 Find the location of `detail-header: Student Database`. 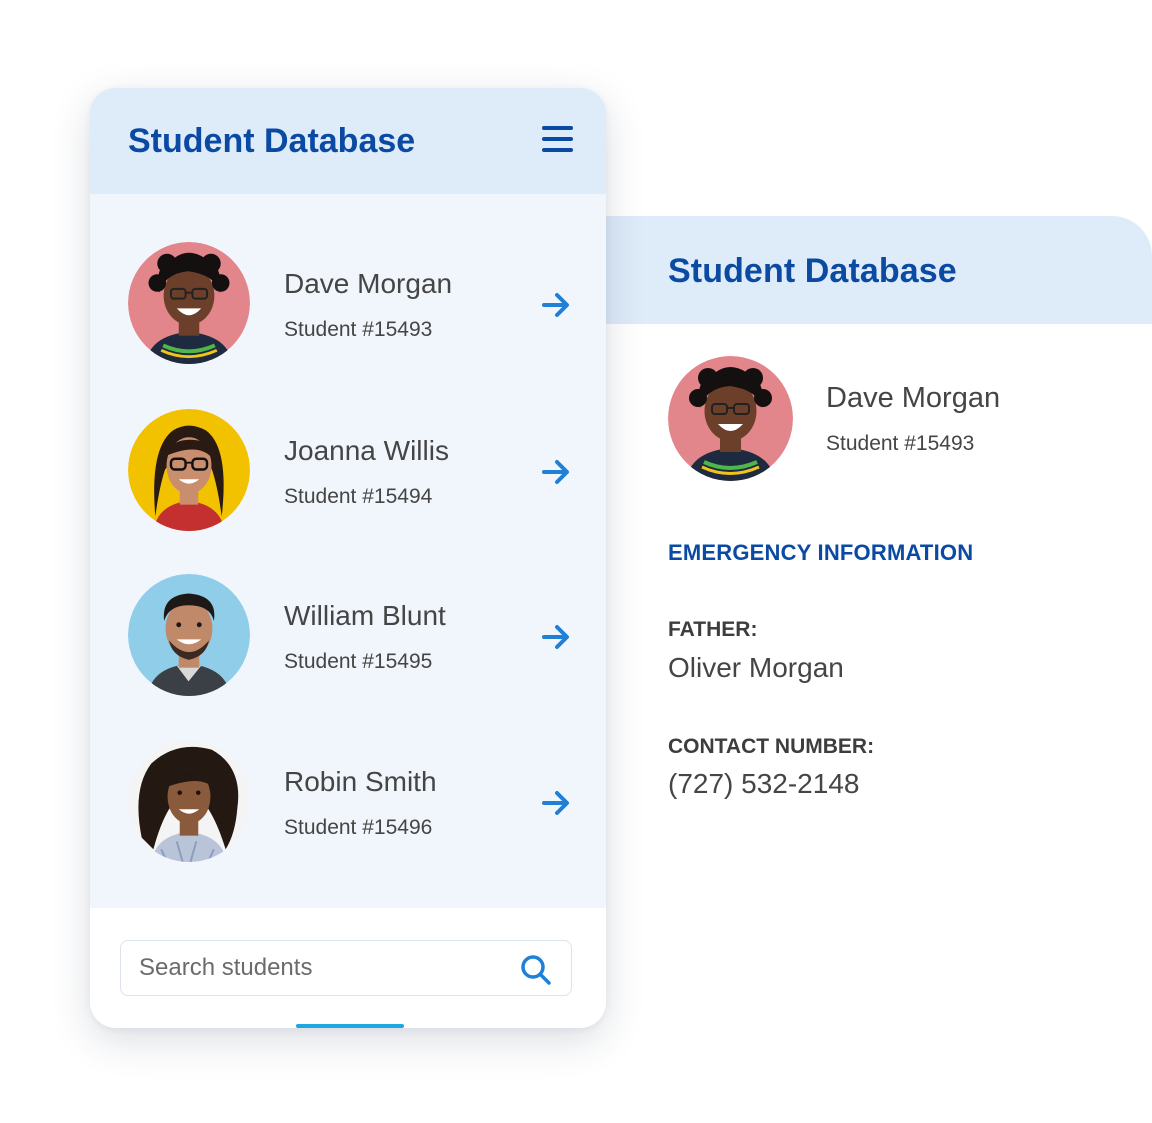

detail-header: Student Database is located at coordinates (863, 270).